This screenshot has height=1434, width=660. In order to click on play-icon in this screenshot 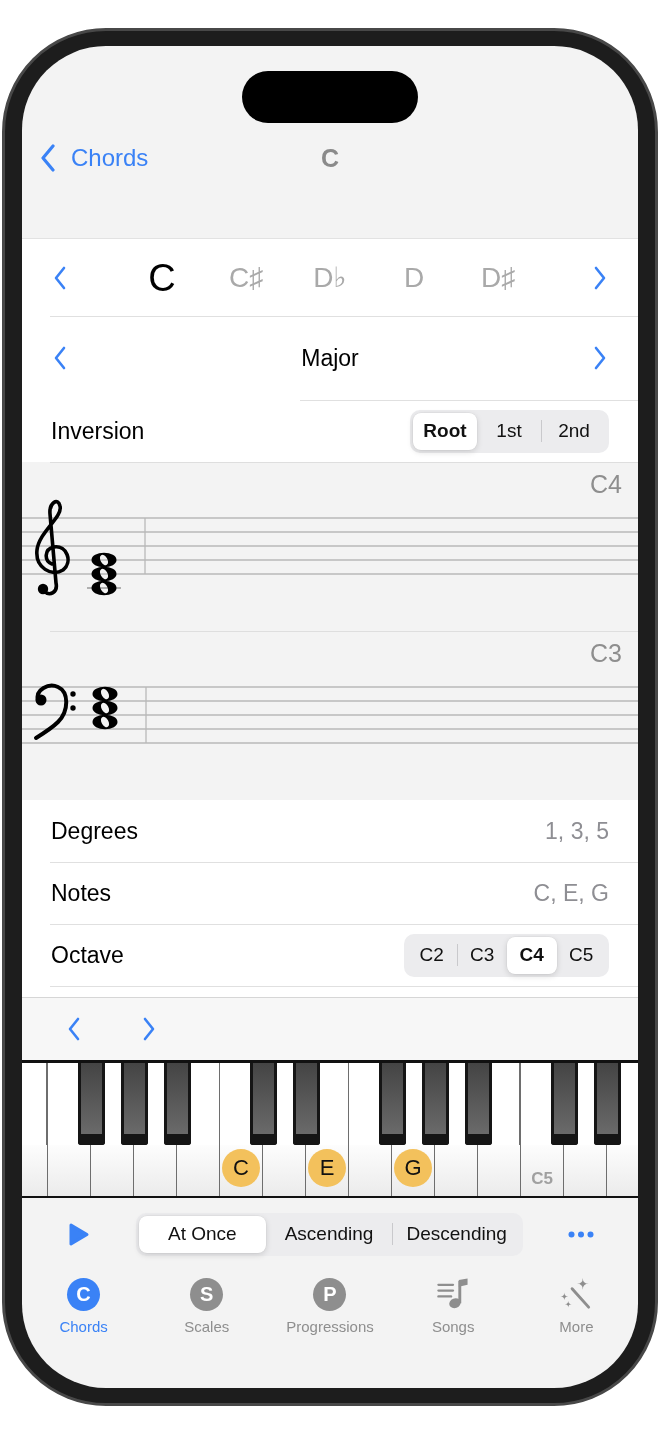, I will do `click(79, 1234)`.